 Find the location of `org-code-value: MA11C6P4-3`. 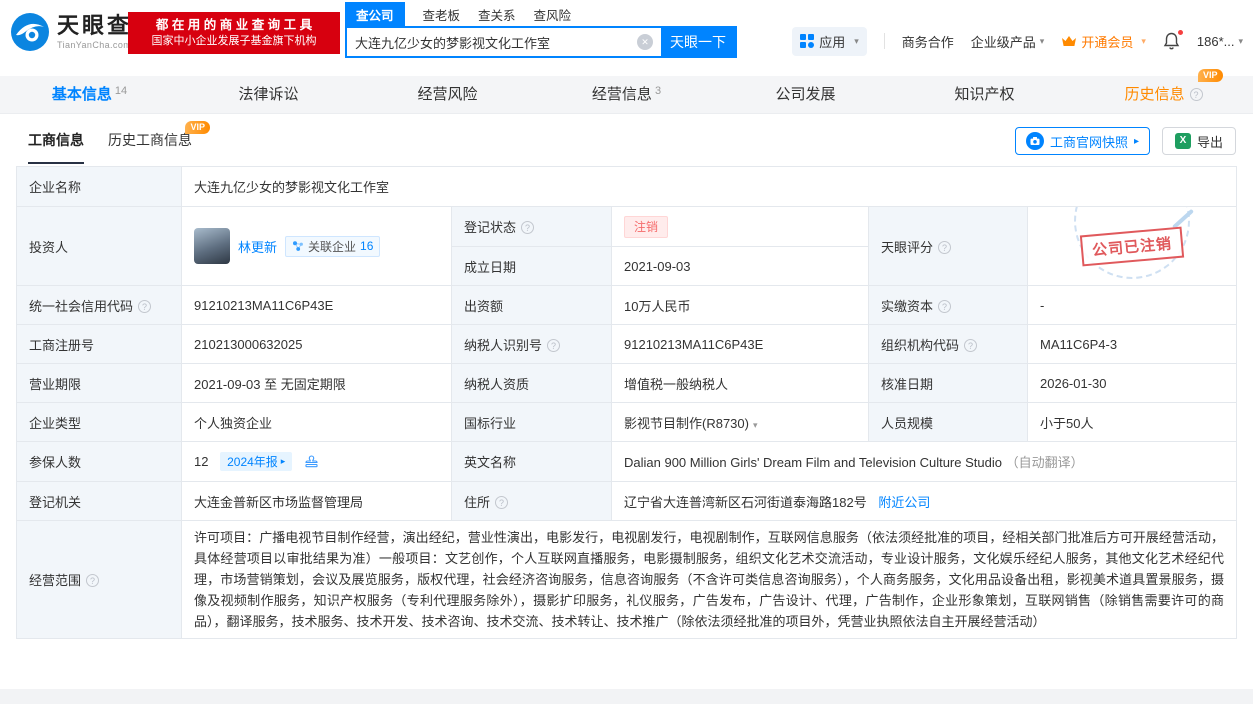

org-code-value: MA11C6P4-3 is located at coordinates (1132, 344).